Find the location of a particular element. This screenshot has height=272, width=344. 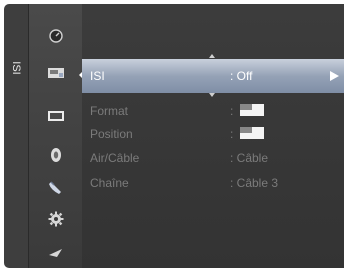

menu-item-format: Format is located at coordinates (109, 111).